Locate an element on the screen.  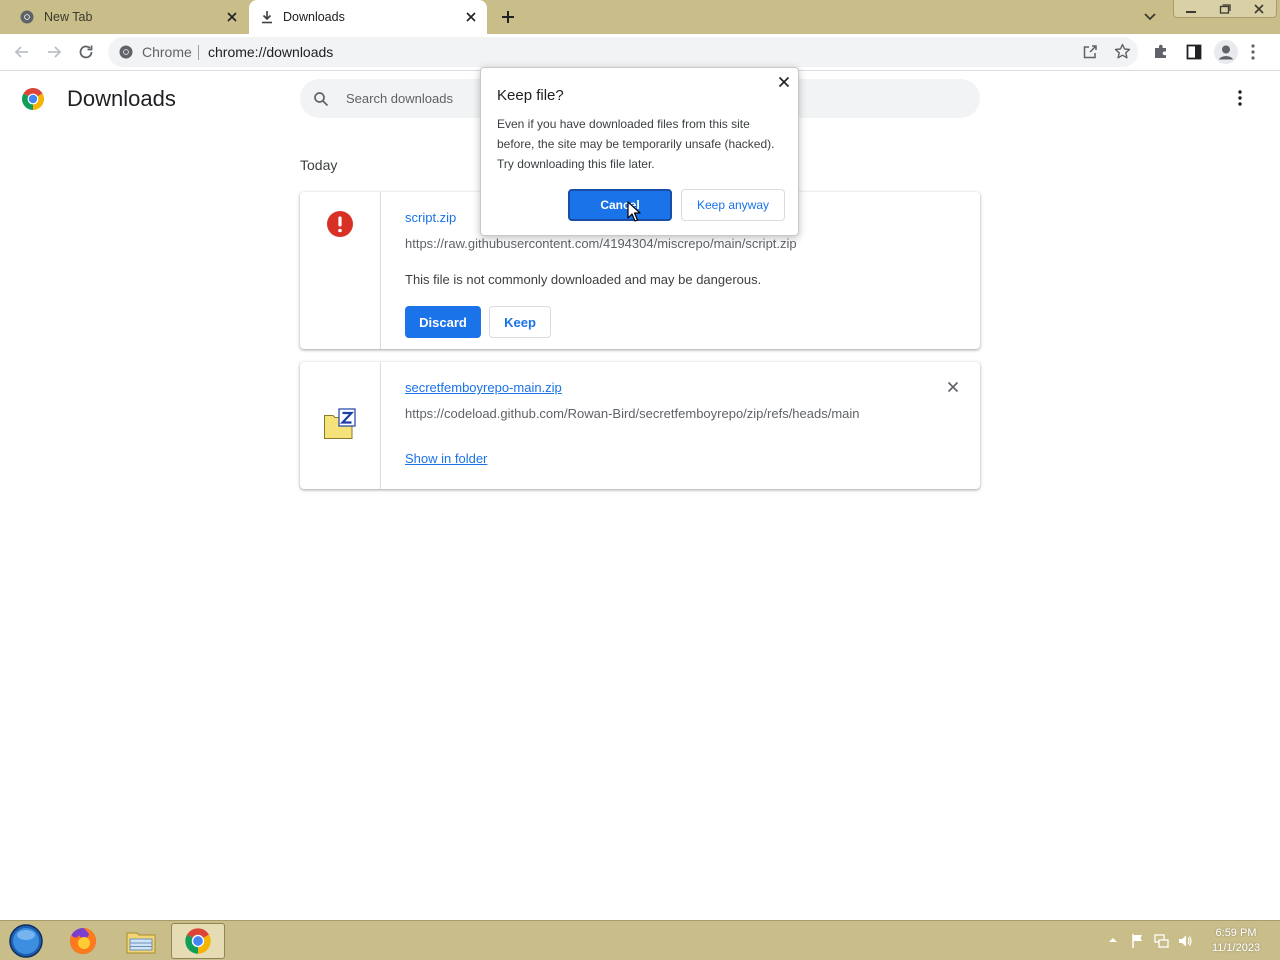
tab-title: Downloads is located at coordinates (314, 17).